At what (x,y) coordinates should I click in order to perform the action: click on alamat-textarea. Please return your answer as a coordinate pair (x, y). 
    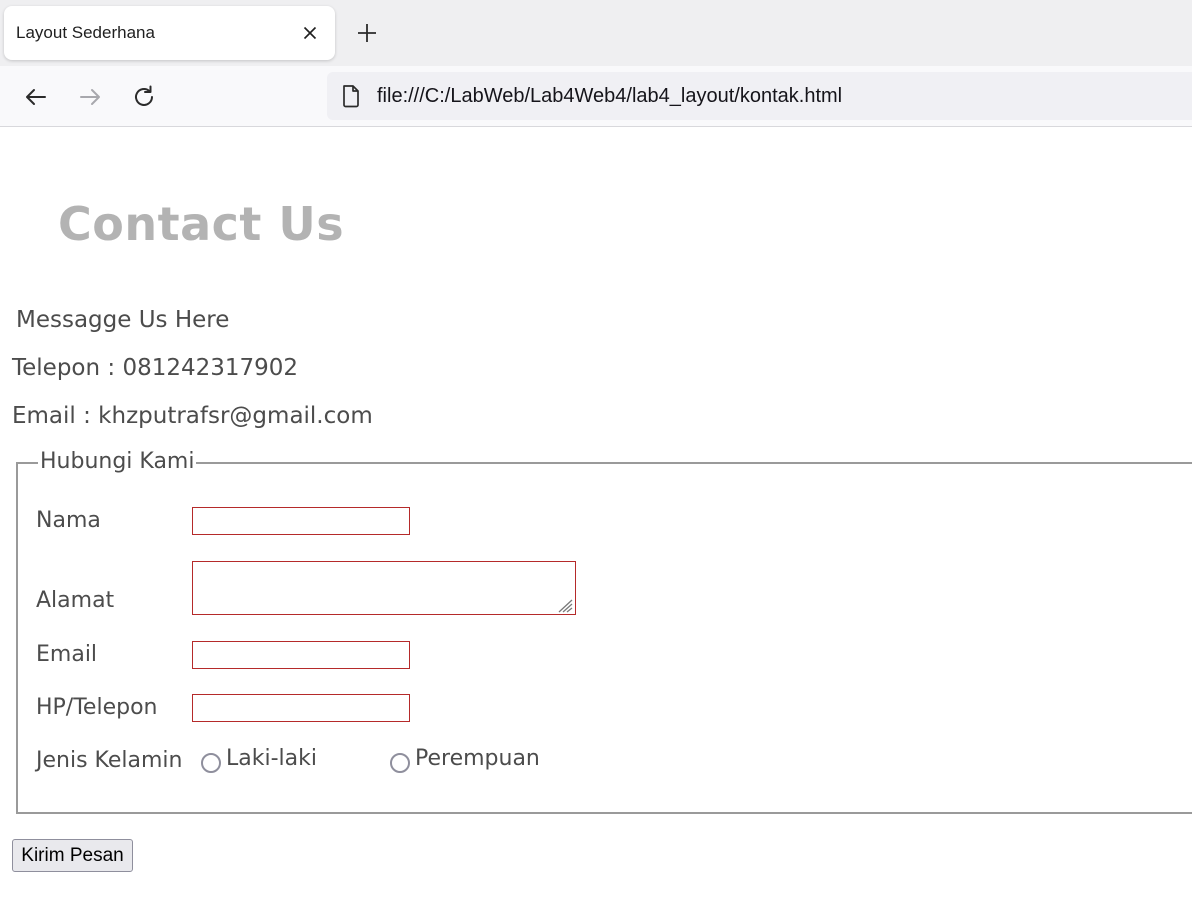
    Looking at the image, I should click on (384, 588).